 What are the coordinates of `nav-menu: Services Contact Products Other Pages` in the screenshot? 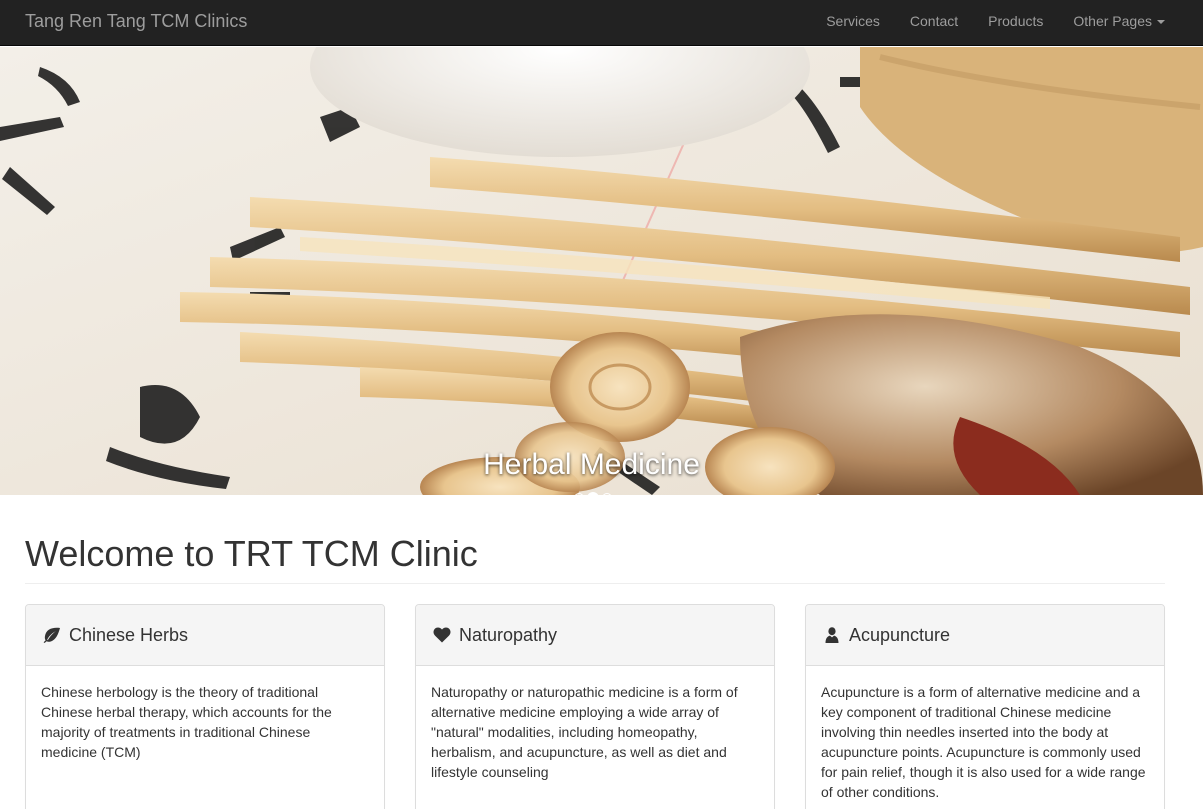 It's located at (1007, 23).